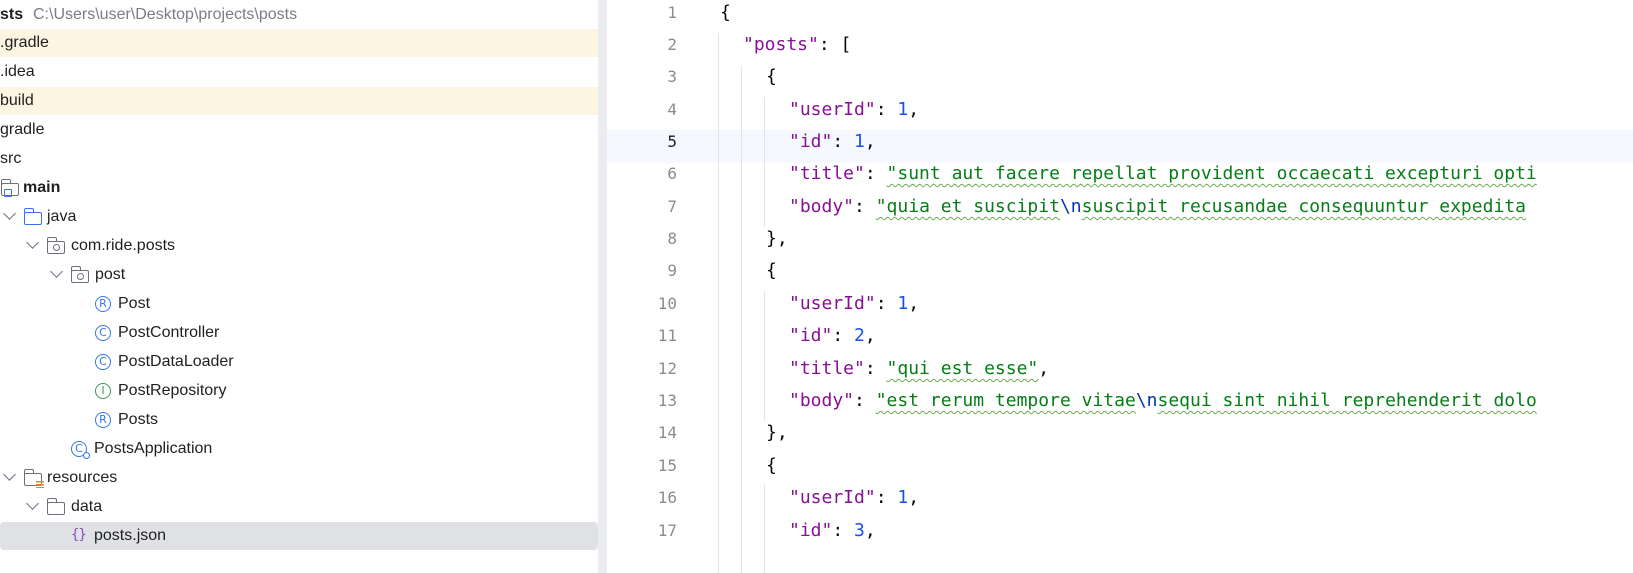 The image size is (1633, 573). Describe the element at coordinates (832, 141) in the screenshot. I see `code-line-5: "id": 1,` at that location.